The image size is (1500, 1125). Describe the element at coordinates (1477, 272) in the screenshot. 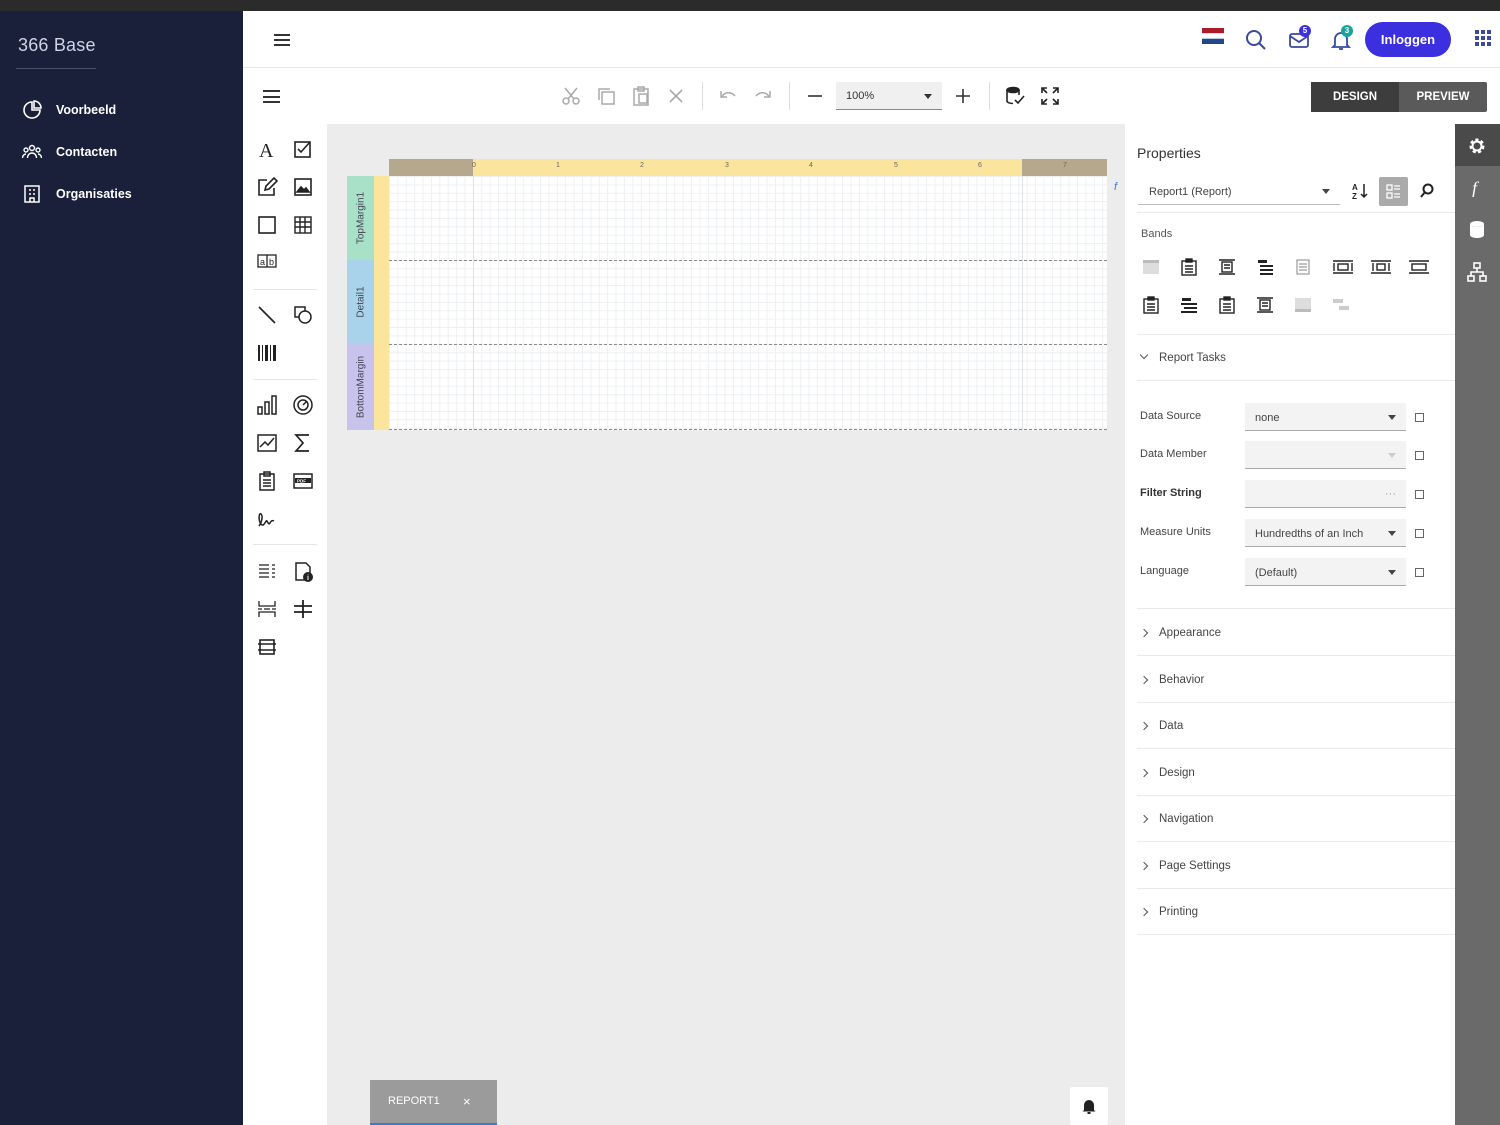

I see `report-explorer-tab-icon` at that location.